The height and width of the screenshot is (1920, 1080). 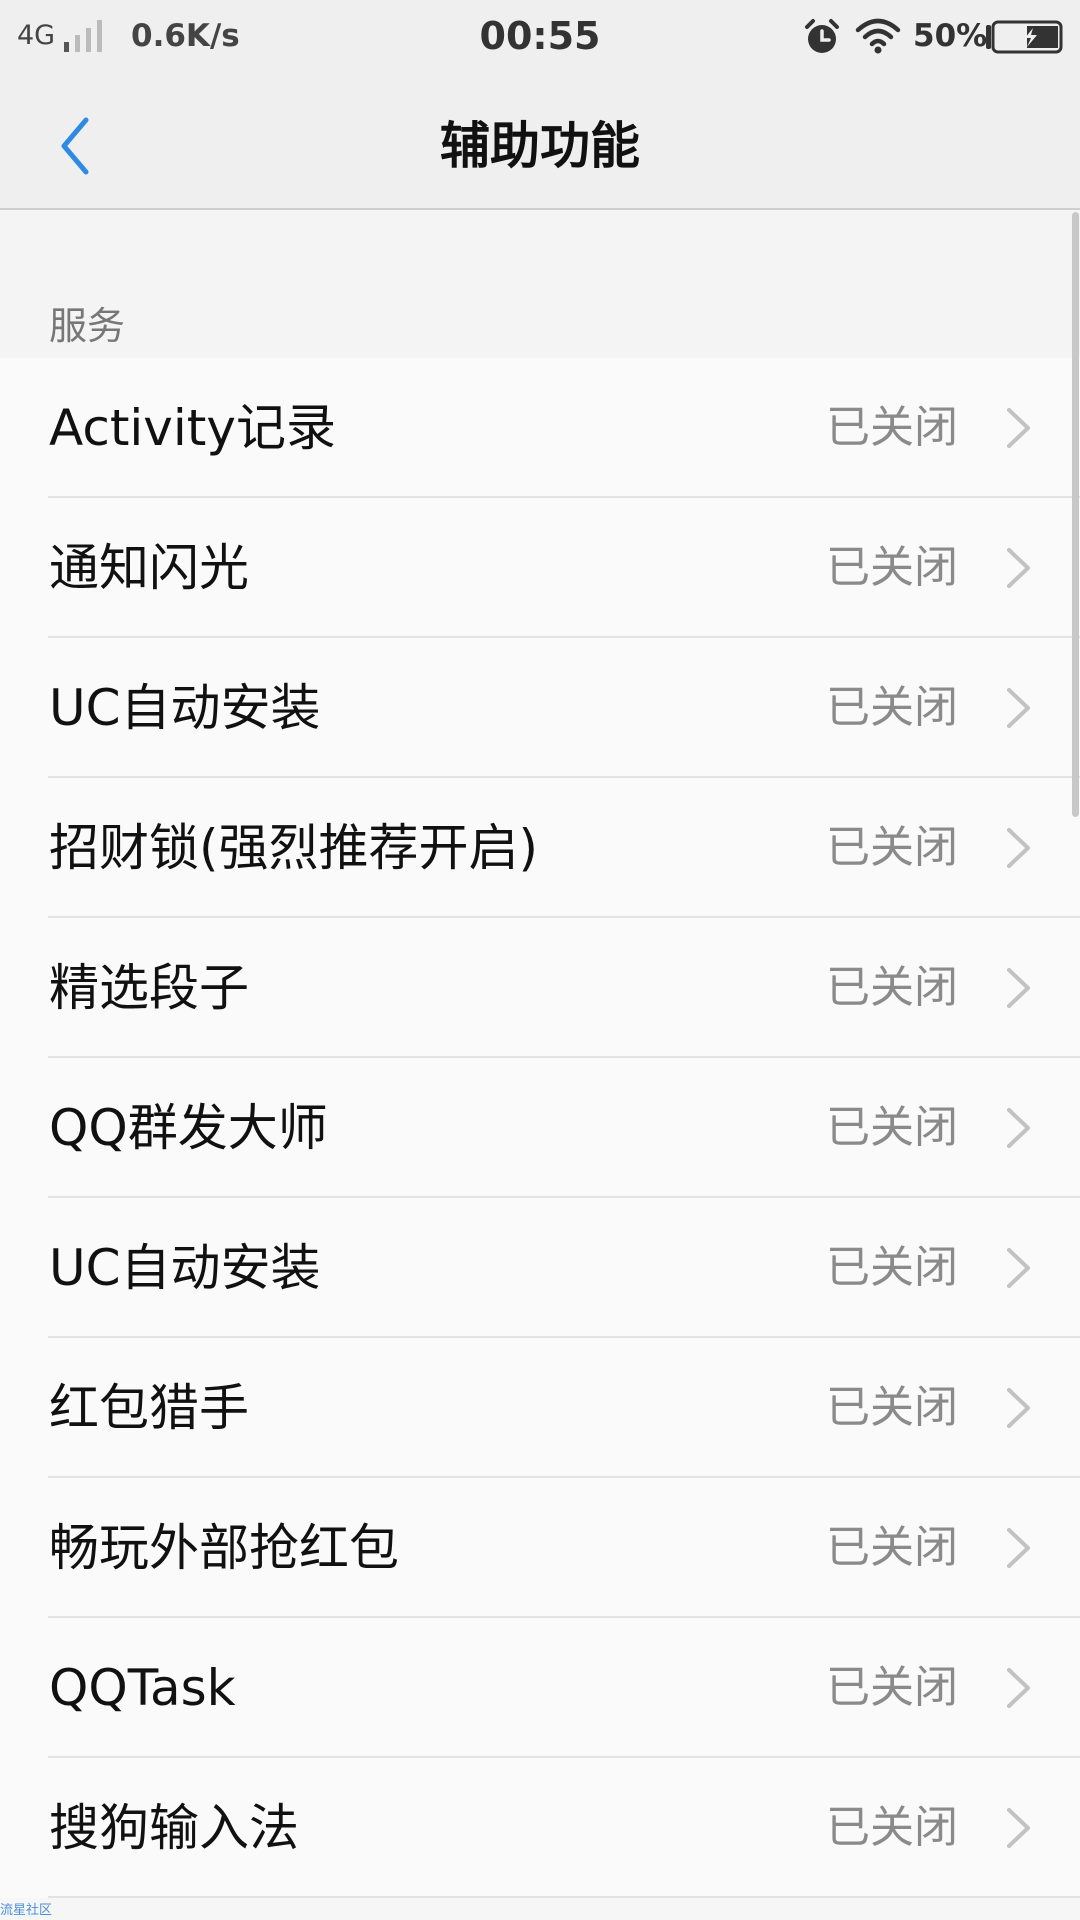 What do you see at coordinates (1024, 37) in the screenshot?
I see `battery-icon` at bounding box center [1024, 37].